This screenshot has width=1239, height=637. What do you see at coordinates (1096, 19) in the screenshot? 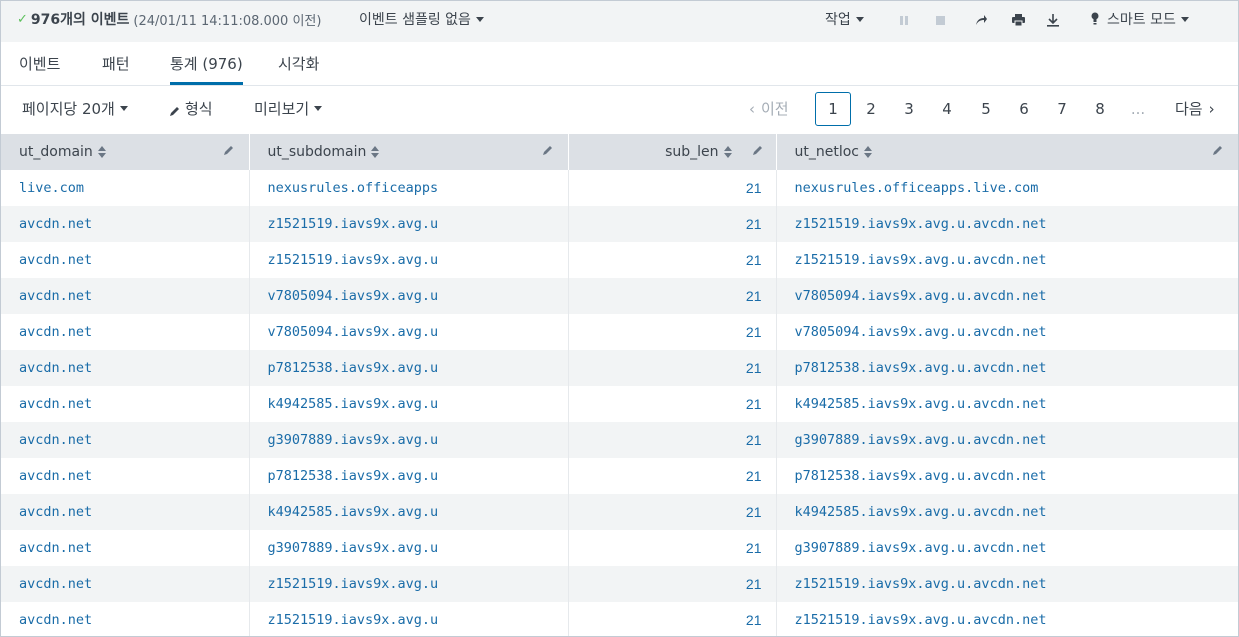
I see `bulb-icon` at bounding box center [1096, 19].